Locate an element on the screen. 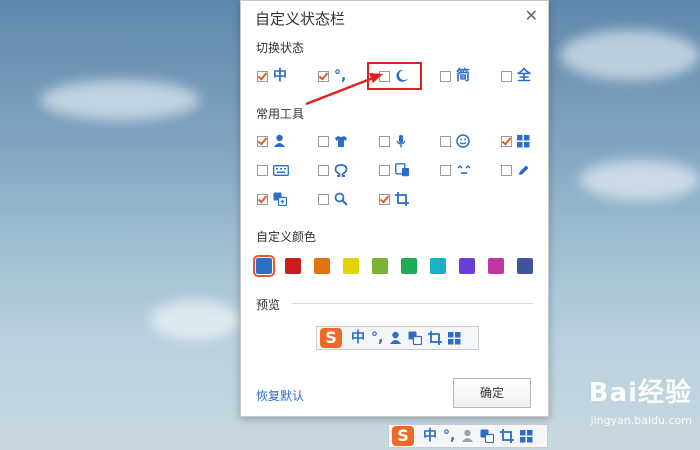  color-swatch-navy is located at coordinates (525, 266).